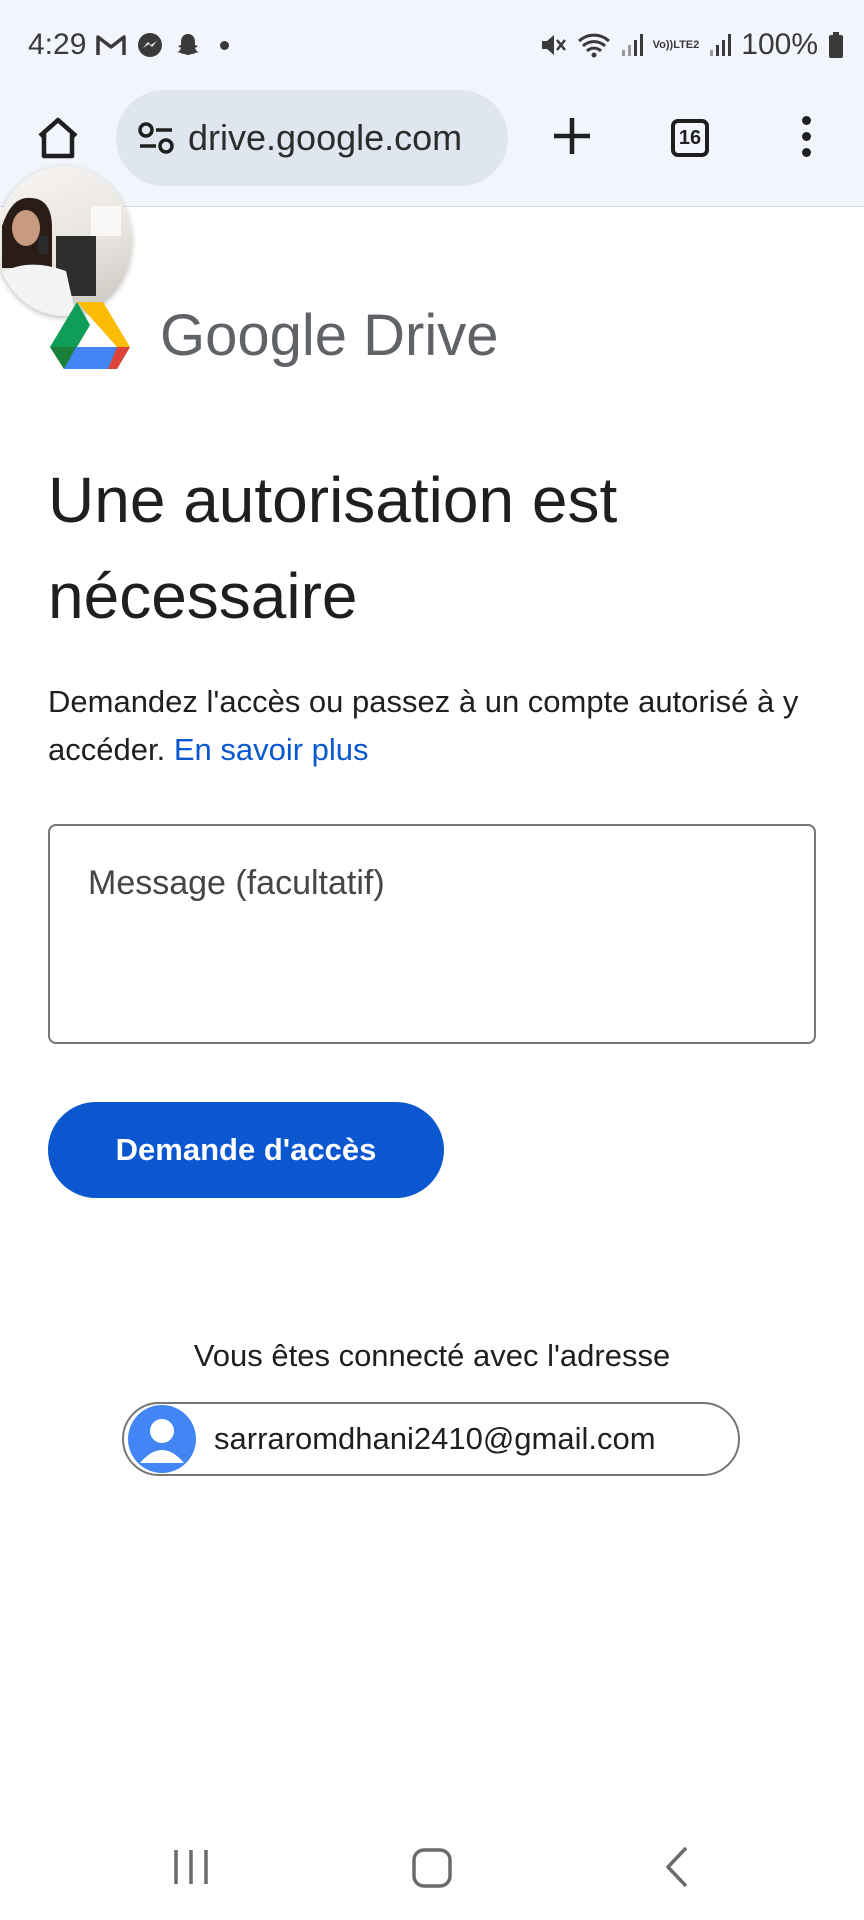 The image size is (864, 1920). What do you see at coordinates (720, 45) in the screenshot?
I see `signal-2-icon` at bounding box center [720, 45].